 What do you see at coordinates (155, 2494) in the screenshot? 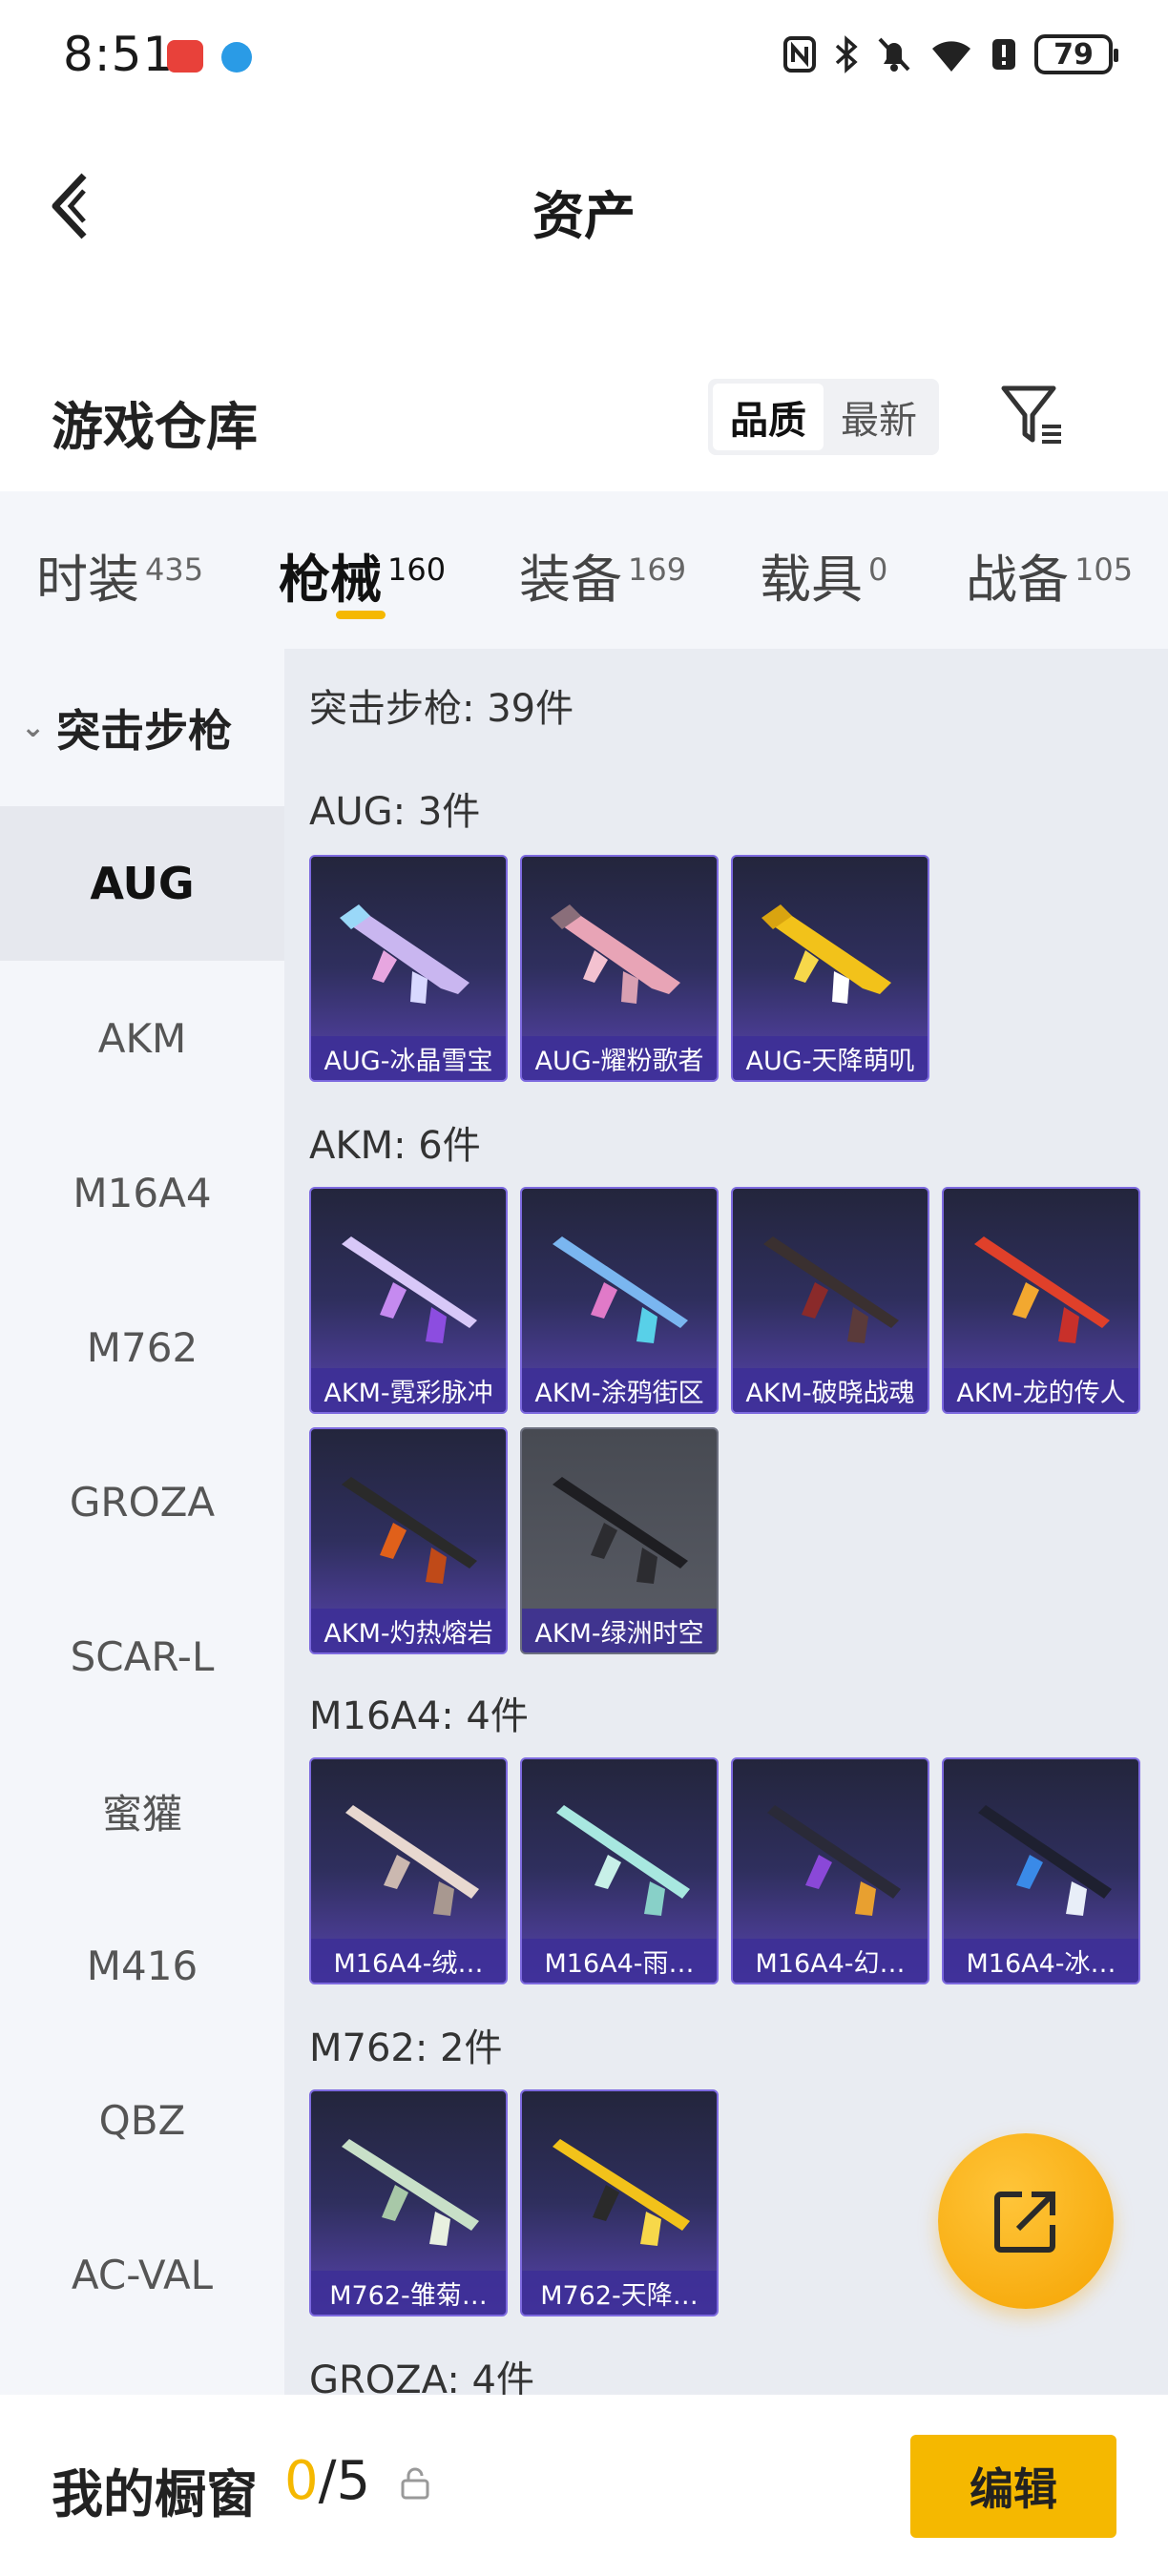
I see `showcase-title: 我的橱窗` at bounding box center [155, 2494].